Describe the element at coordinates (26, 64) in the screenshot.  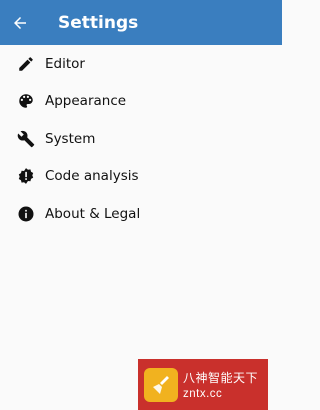
I see `pencil-icon` at that location.